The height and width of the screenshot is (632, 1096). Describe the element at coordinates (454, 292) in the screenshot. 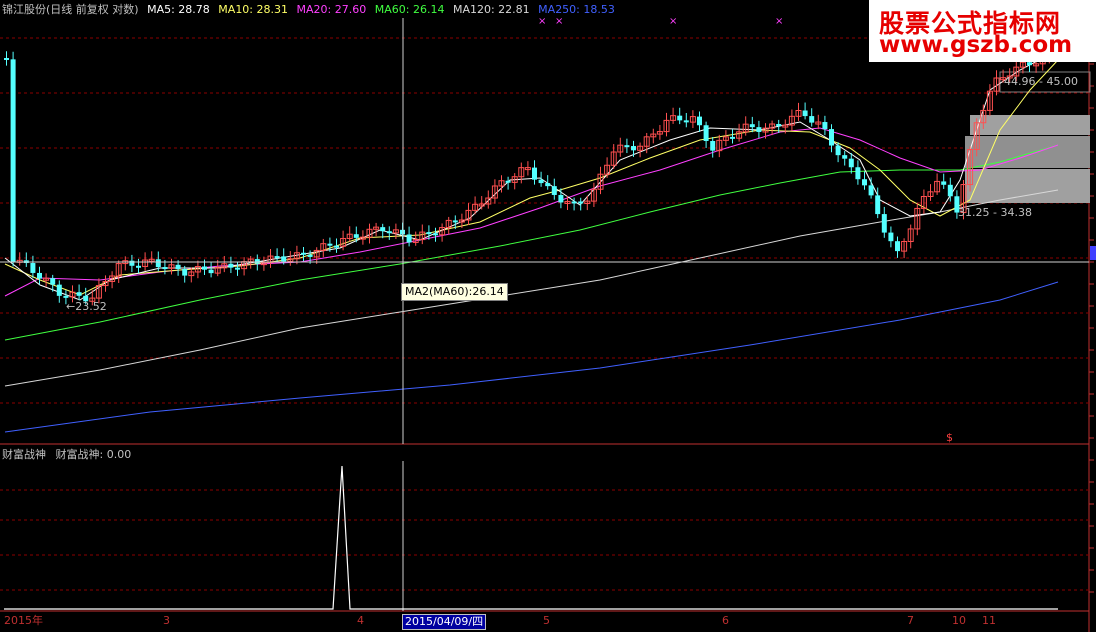

I see `crosshair-tooltip: MA2(MA60):26.14` at that location.